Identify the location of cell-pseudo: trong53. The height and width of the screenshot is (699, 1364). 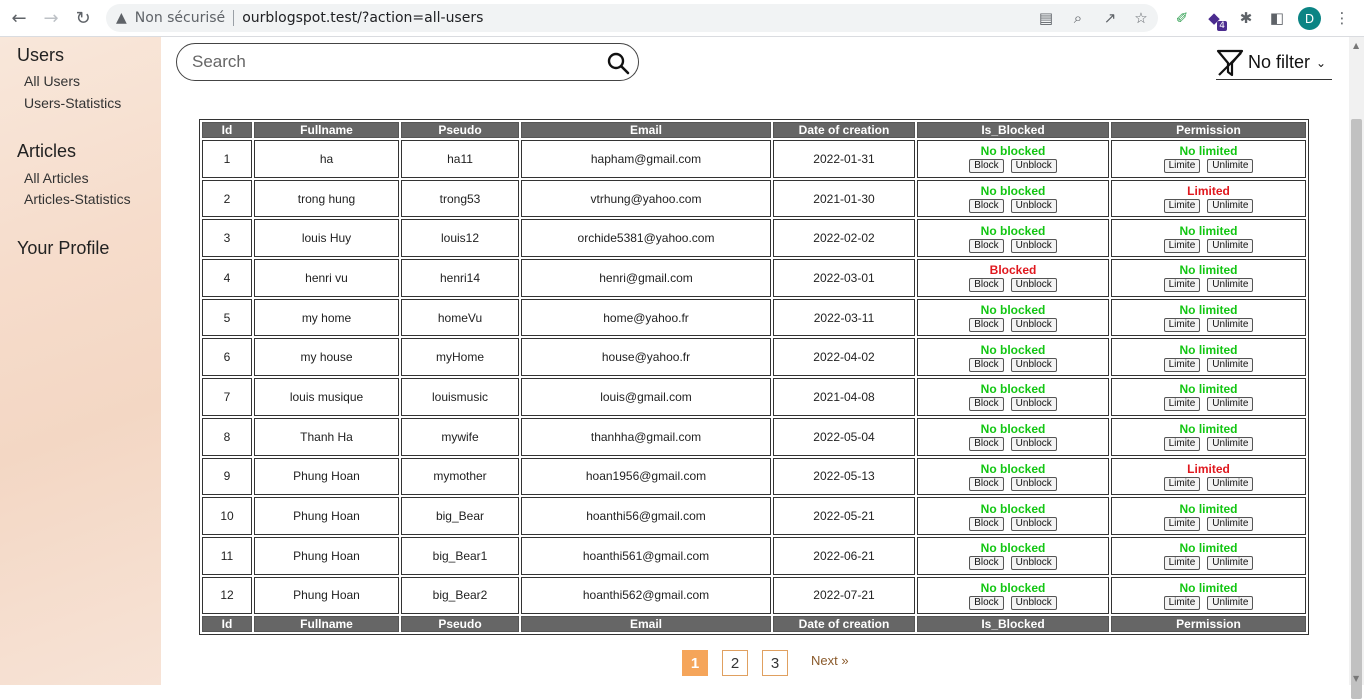
(460, 198).